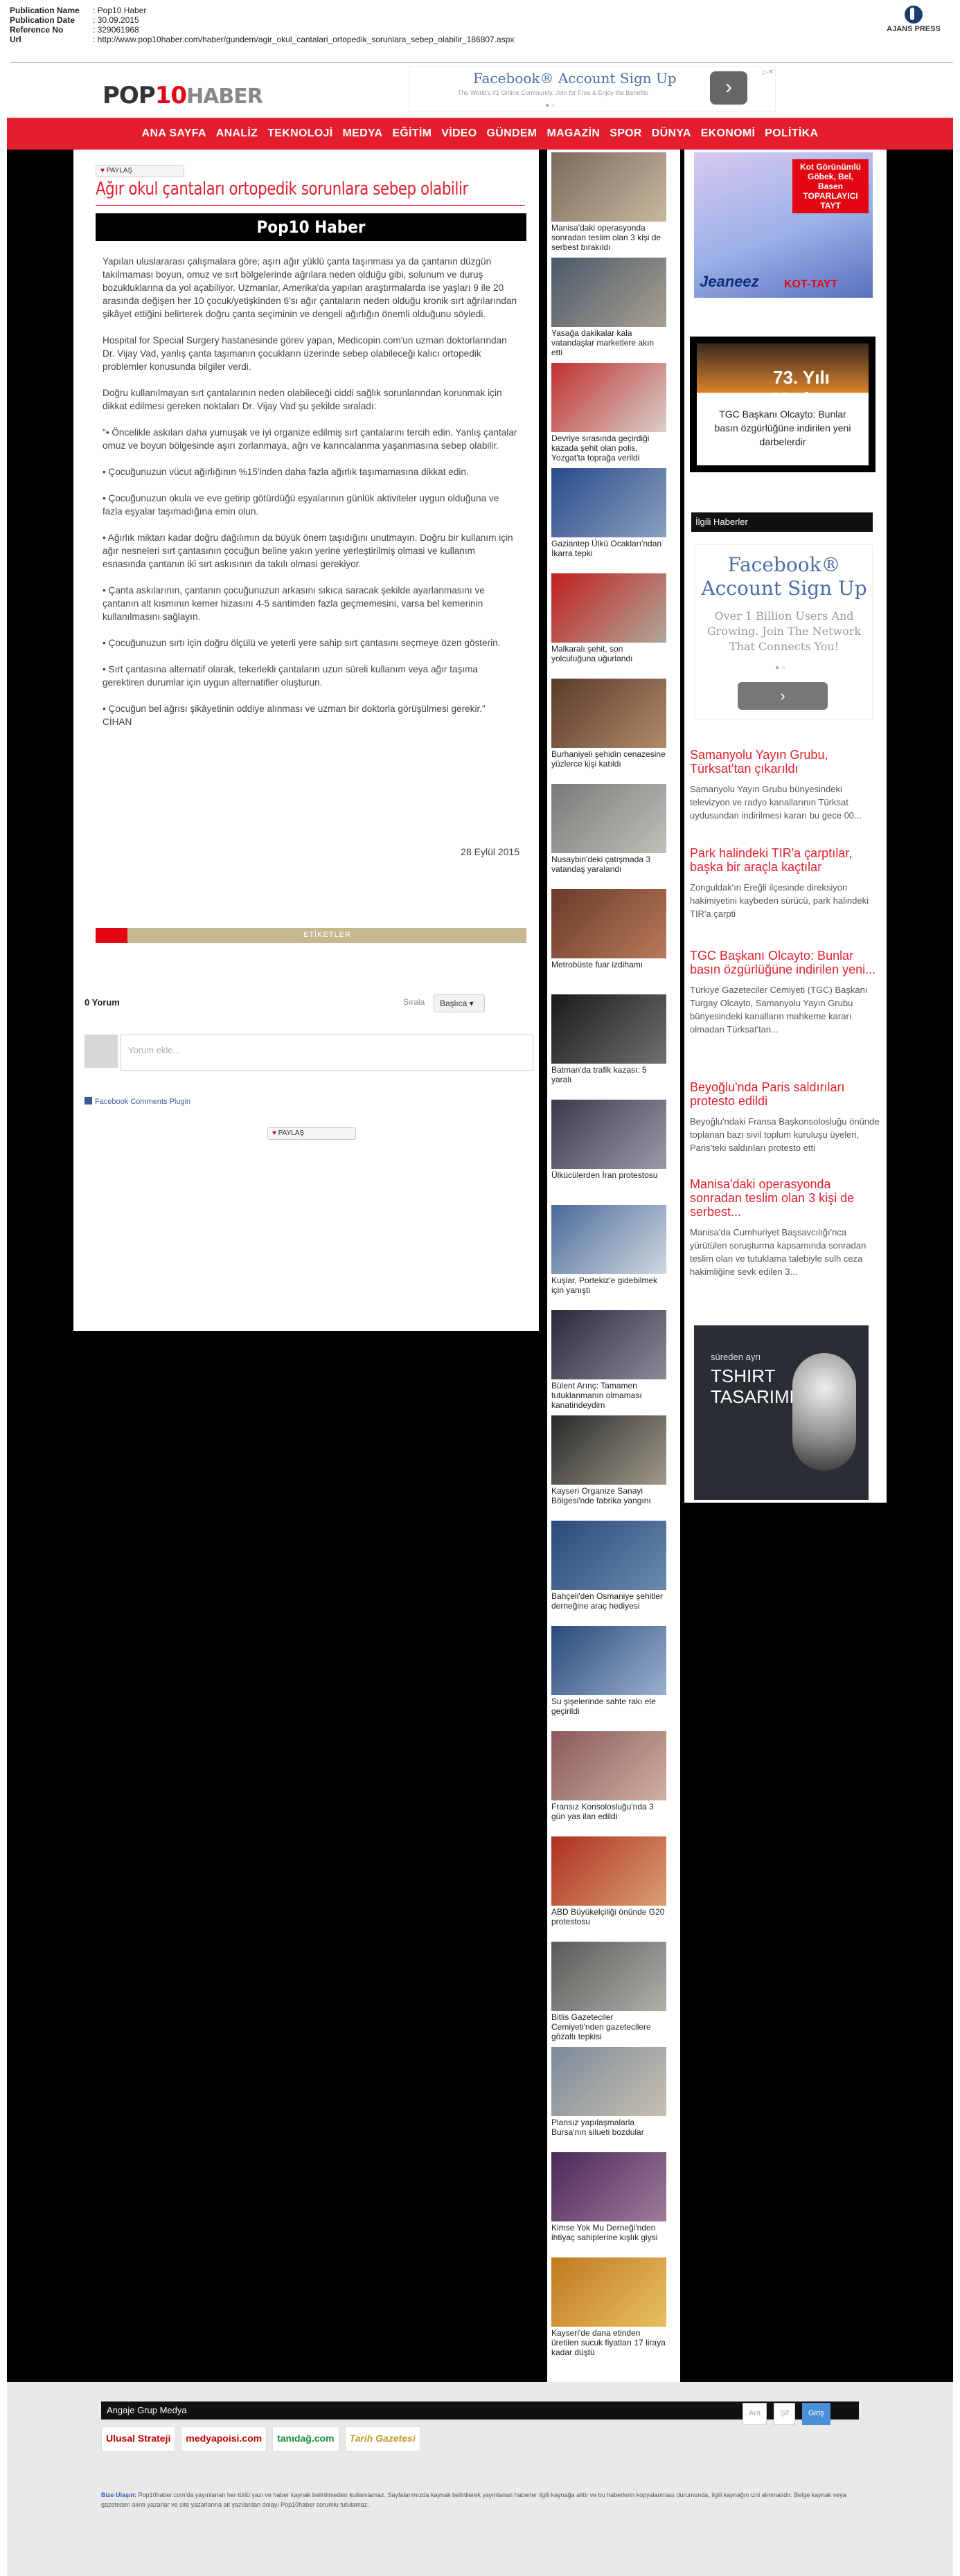 This screenshot has width=960, height=2576. I want to click on nav-item-video: VİDEO, so click(459, 133).